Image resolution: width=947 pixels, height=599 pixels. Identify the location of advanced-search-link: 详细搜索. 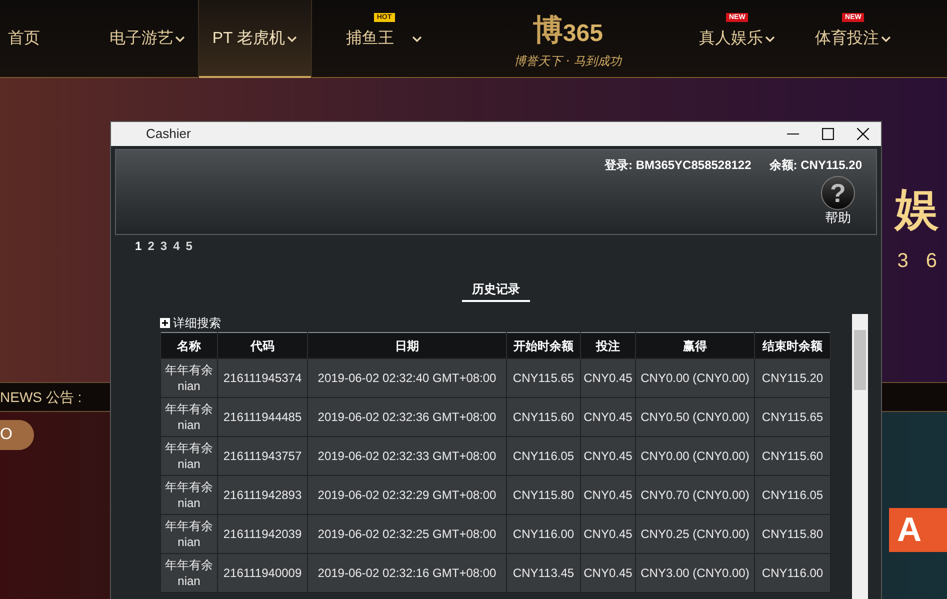
(197, 323).